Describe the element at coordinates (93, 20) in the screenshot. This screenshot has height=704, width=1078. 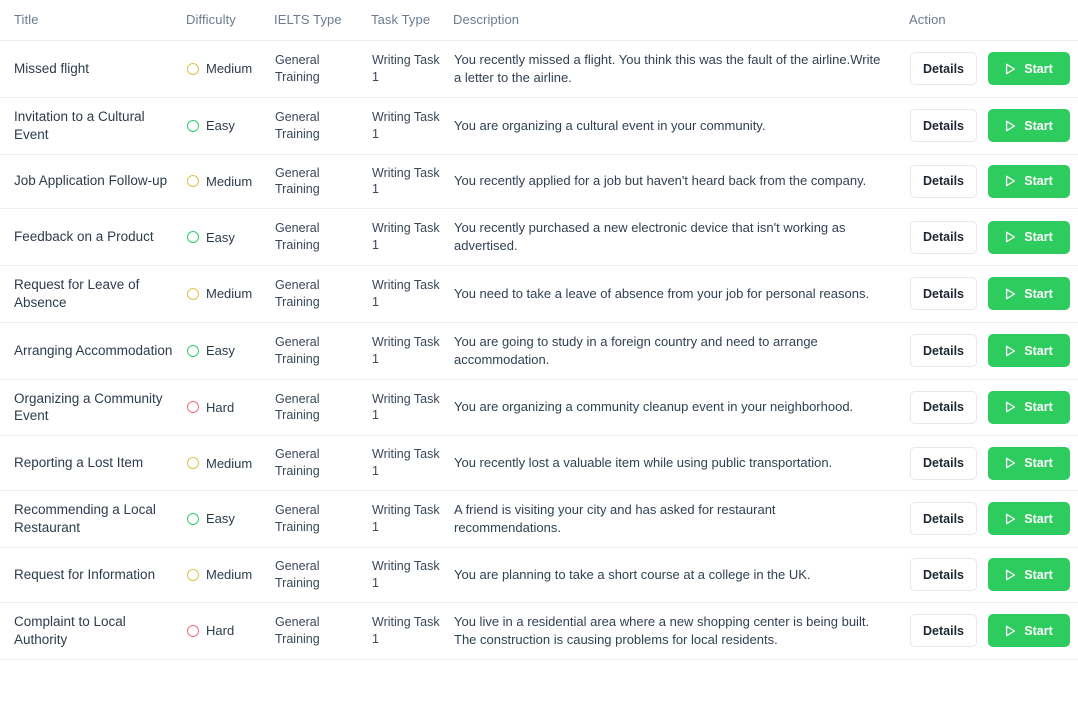
I see `column-header-title: Title` at that location.